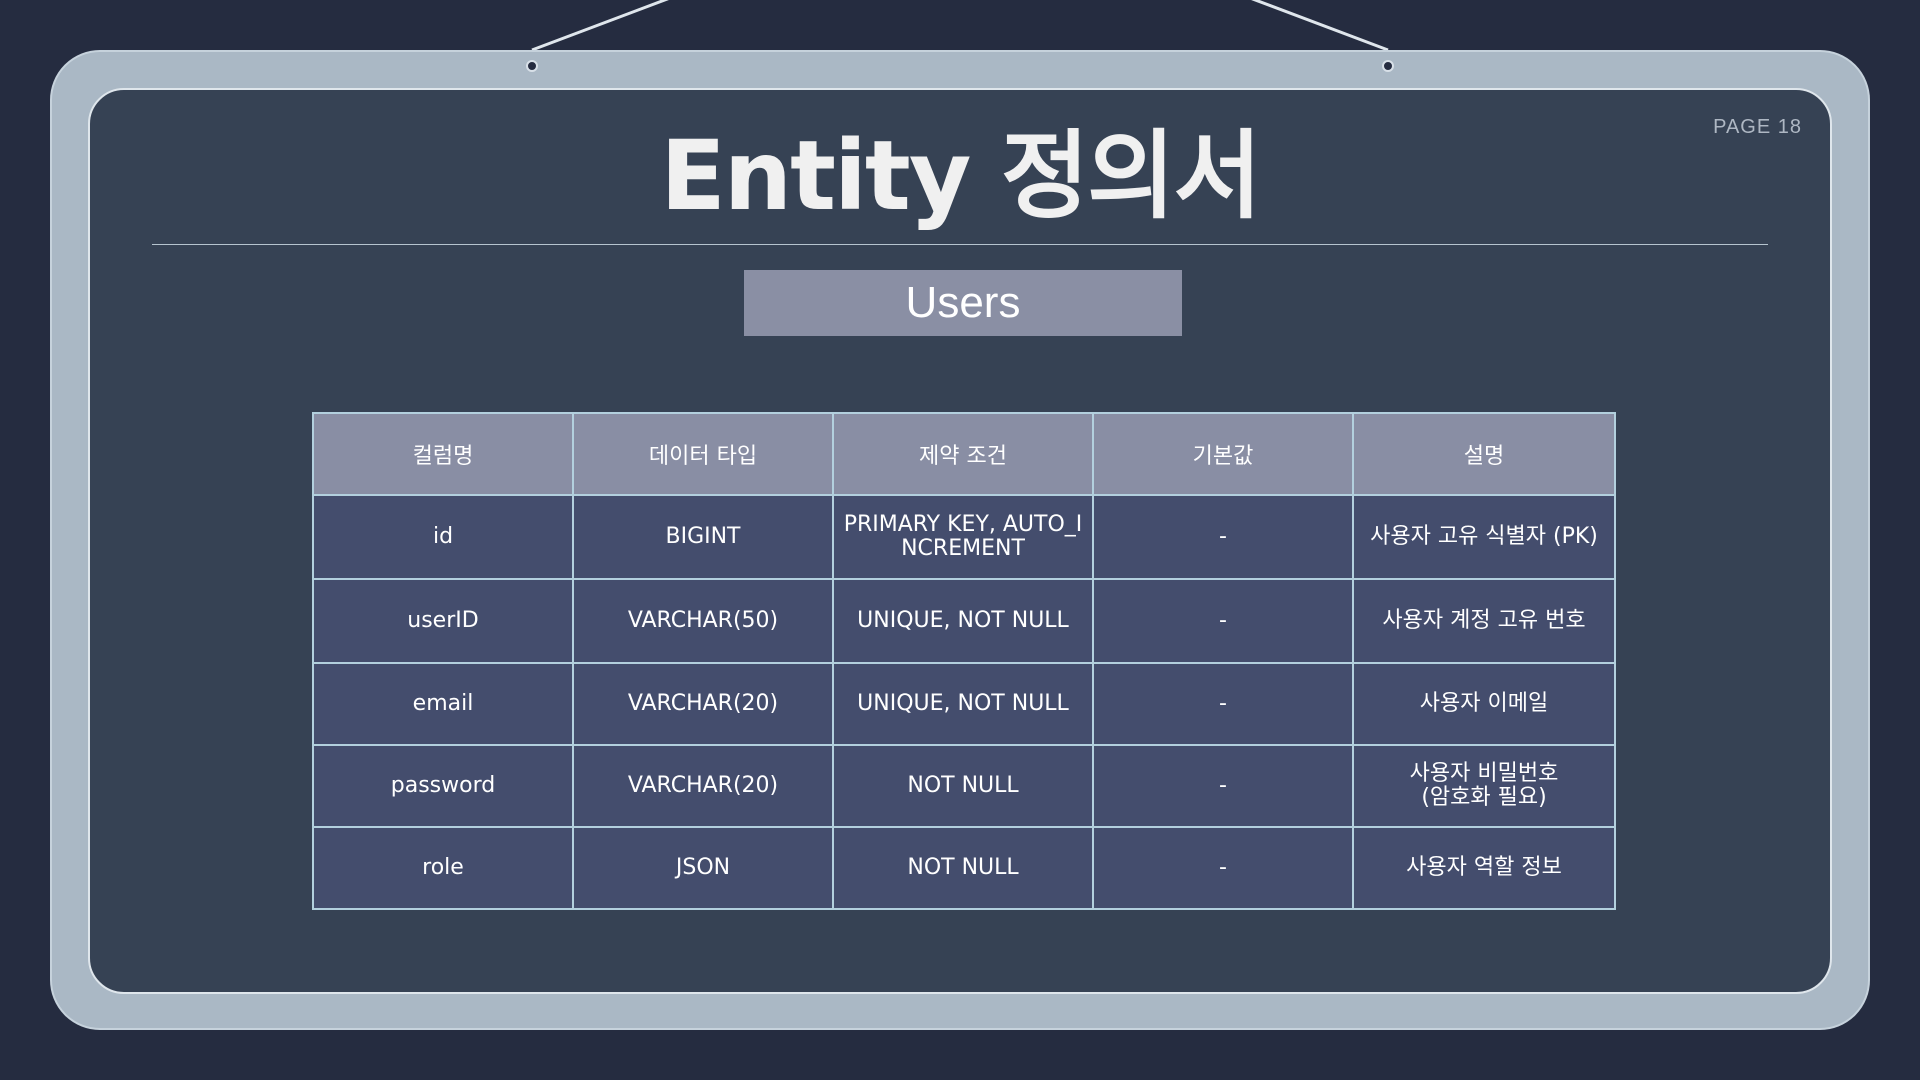 This screenshot has width=1920, height=1080. Describe the element at coordinates (1484, 704) in the screenshot. I see `table-cell: 사용자 이메일` at that location.